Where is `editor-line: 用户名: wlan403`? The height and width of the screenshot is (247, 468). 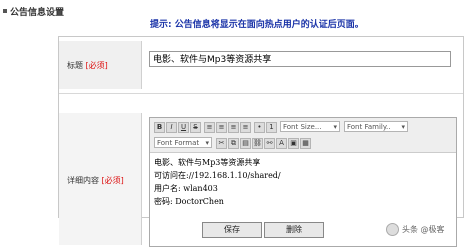 editor-line: 用户名: wlan403 is located at coordinates (186, 188).